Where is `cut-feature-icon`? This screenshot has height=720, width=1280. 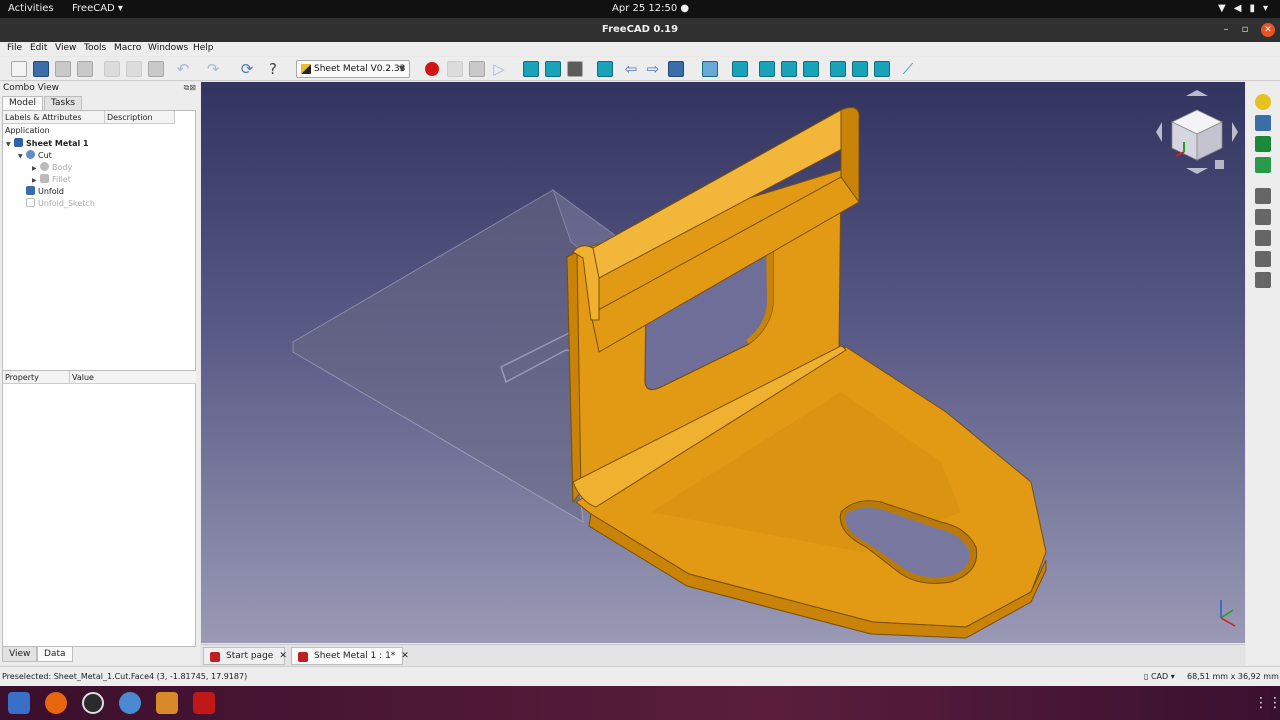 cut-feature-icon is located at coordinates (30, 154).